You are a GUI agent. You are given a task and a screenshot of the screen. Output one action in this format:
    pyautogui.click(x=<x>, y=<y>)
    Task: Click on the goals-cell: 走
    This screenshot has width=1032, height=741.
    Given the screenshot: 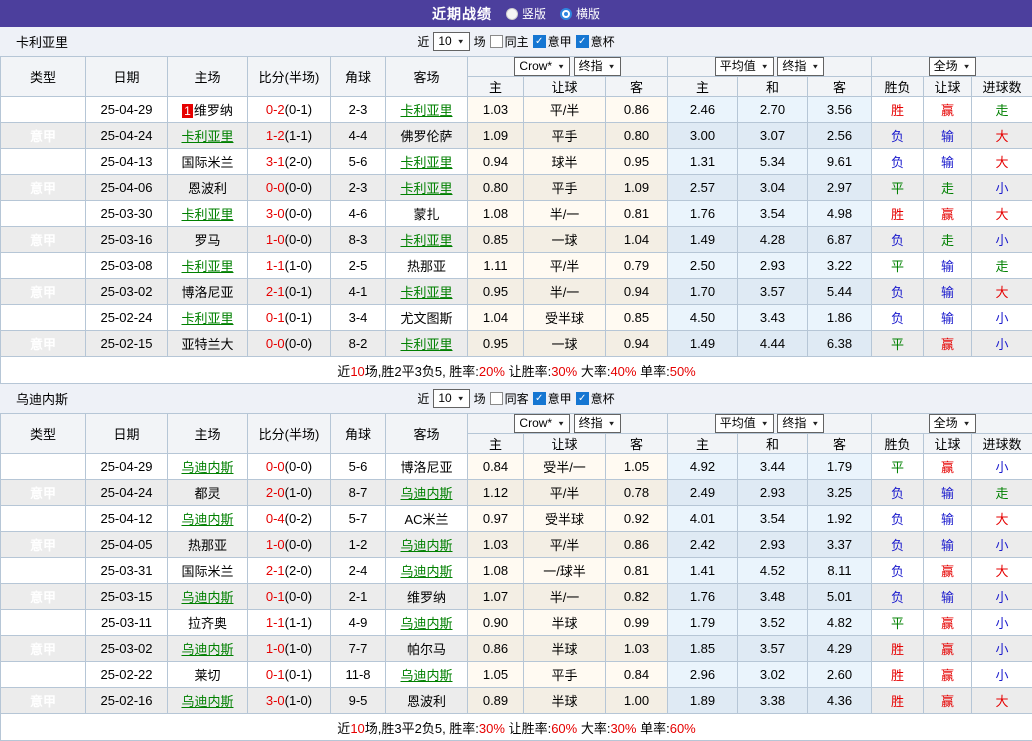 What is the action you would take?
    pyautogui.click(x=1002, y=266)
    